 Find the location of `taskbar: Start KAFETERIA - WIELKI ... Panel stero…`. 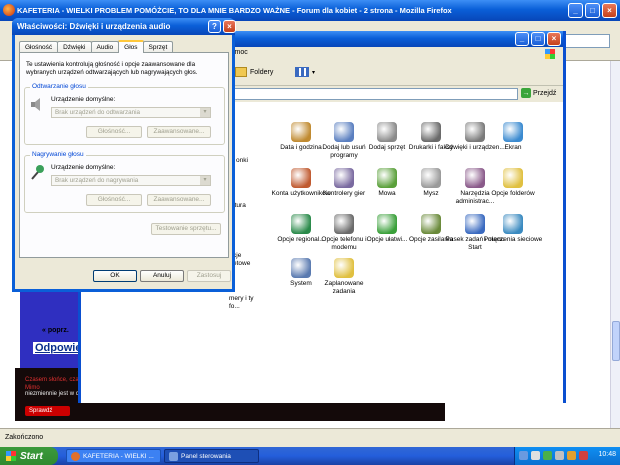

taskbar: Start KAFETERIA - WIELKI ... Panel stero… is located at coordinates (310, 456).